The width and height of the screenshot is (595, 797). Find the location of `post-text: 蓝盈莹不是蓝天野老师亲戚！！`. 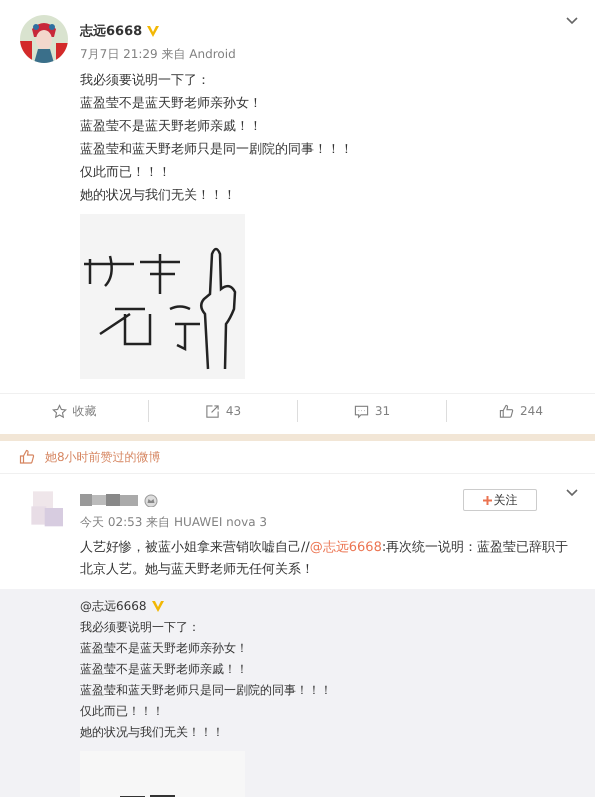

post-text: 蓝盈莹不是蓝天野老师亲戚！！ is located at coordinates (171, 127).